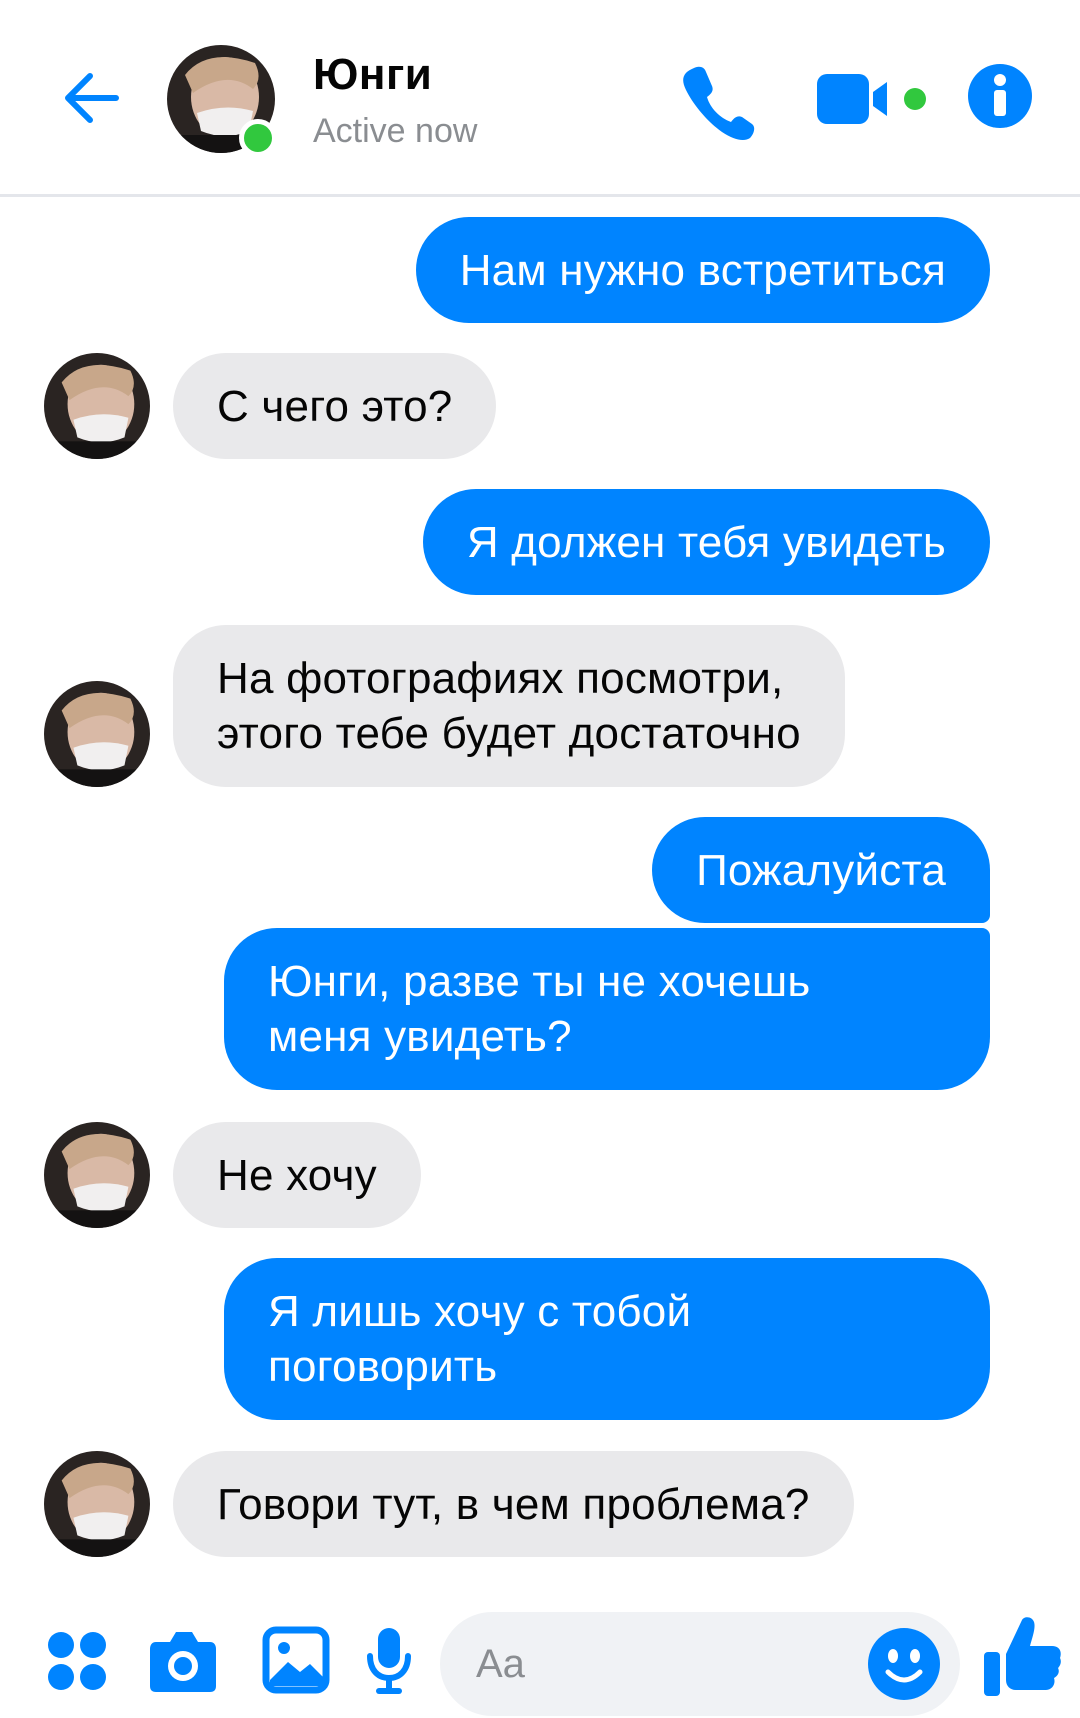 This screenshot has height=1718, width=1080. I want to click on message-text: Не хочу, so click(297, 1175).